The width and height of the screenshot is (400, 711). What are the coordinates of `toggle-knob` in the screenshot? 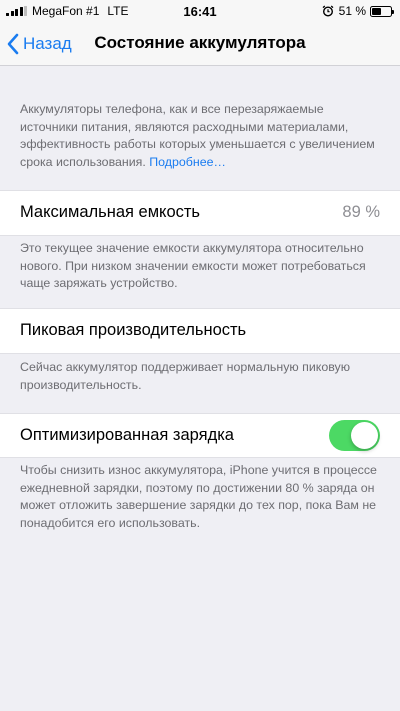 It's located at (364, 435).